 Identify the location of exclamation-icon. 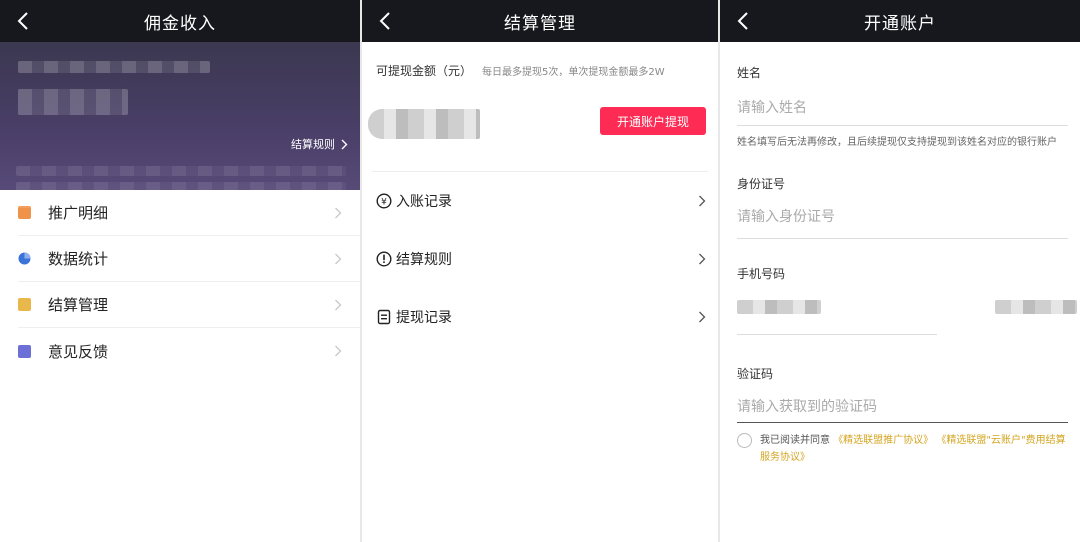
(384, 259).